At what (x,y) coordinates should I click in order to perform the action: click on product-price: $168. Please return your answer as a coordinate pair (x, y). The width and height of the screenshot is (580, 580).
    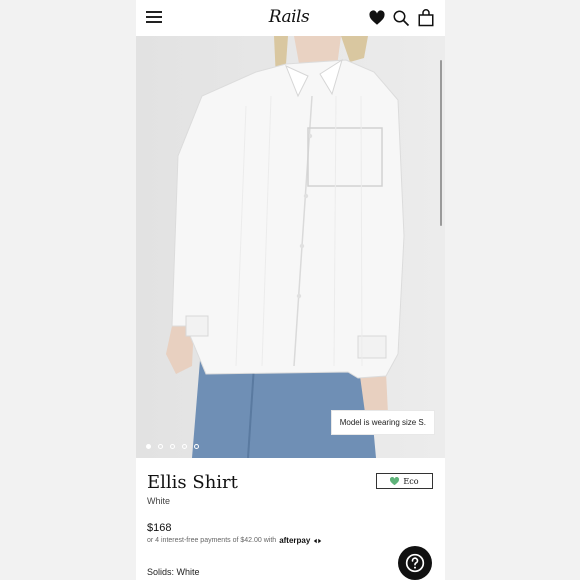
    Looking at the image, I should click on (159, 528).